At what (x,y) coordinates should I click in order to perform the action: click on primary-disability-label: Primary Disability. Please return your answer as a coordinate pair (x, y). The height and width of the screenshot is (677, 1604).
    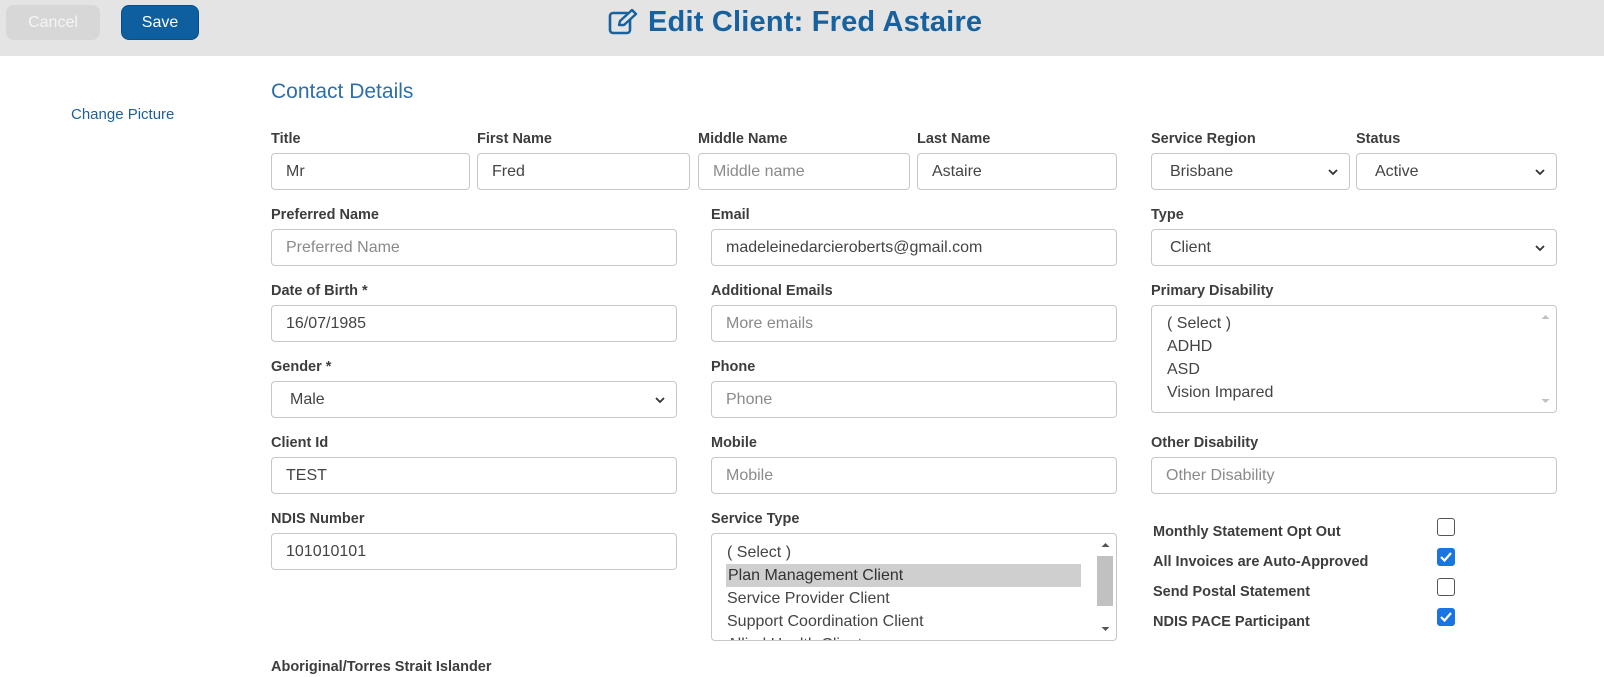
    Looking at the image, I should click on (1212, 291).